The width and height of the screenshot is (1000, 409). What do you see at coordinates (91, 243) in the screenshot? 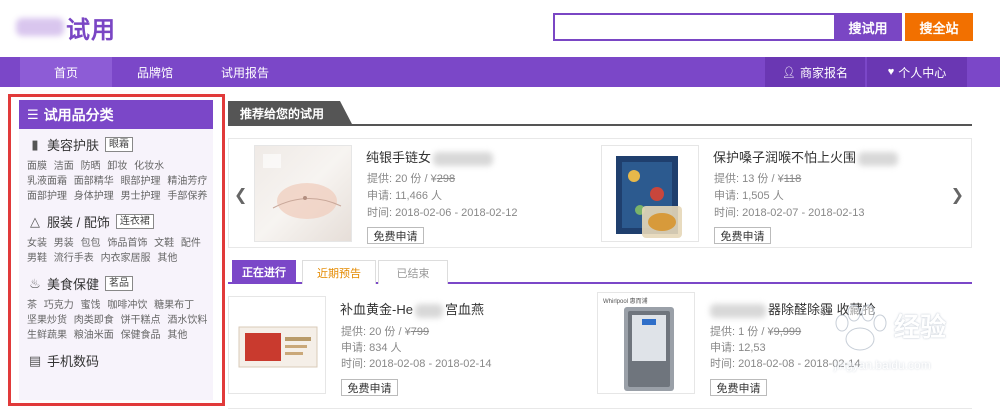
I see `subcategory-link: 包包` at bounding box center [91, 243].